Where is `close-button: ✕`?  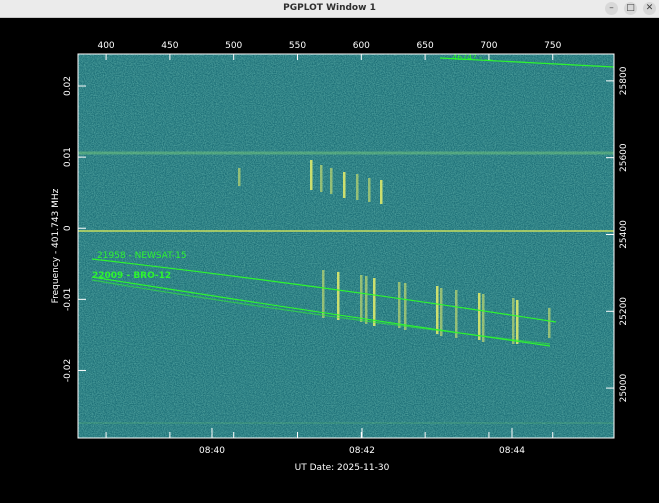 close-button: ✕ is located at coordinates (649, 8).